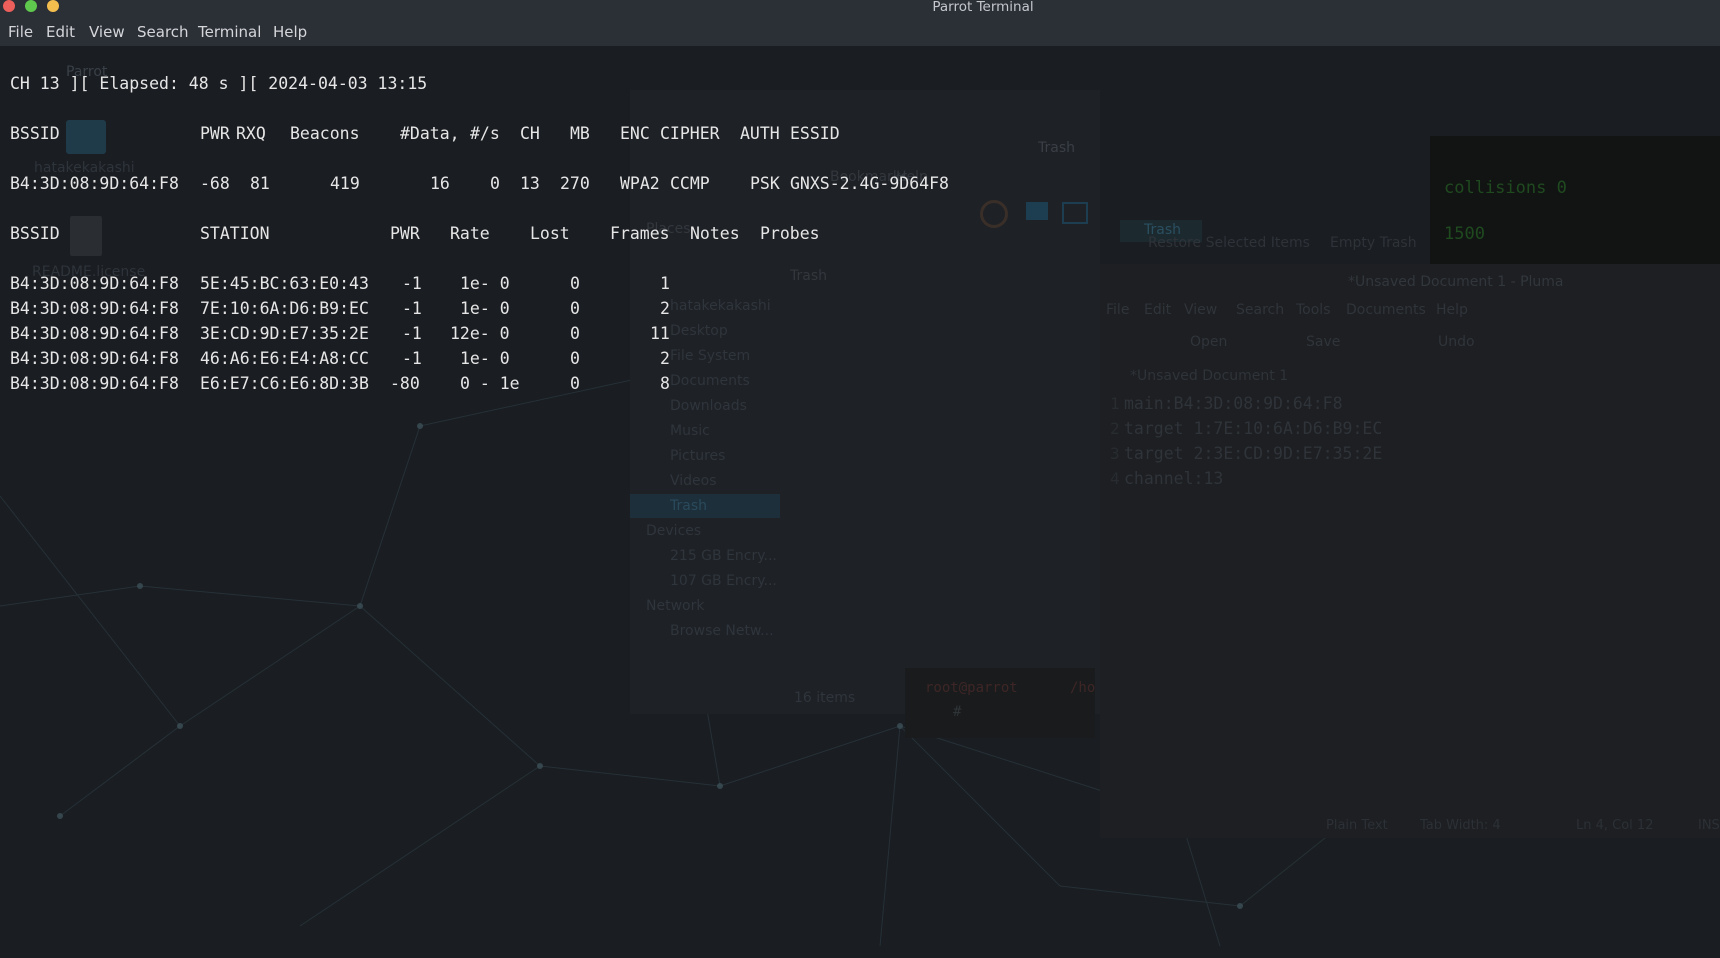  What do you see at coordinates (860, 7) in the screenshot?
I see `title-bar: Parrot Terminal` at bounding box center [860, 7].